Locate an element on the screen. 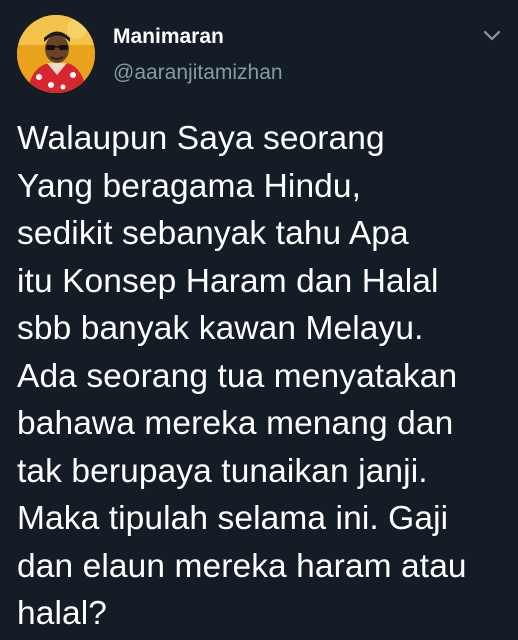 The height and width of the screenshot is (640, 518). author-handle: @aaranjitamizhan is located at coordinates (198, 73).